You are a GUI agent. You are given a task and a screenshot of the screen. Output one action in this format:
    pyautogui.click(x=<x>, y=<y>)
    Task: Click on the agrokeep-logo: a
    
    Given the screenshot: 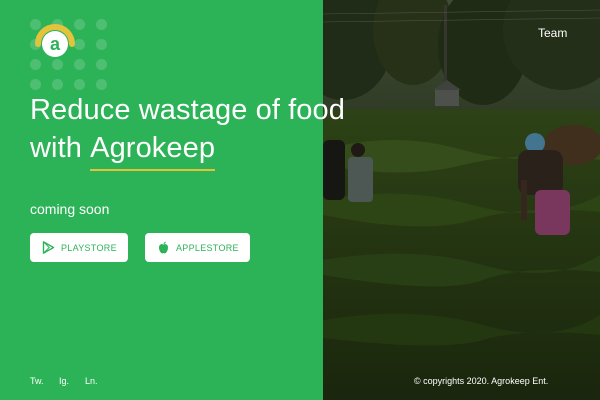 What is the action you would take?
    pyautogui.click(x=54, y=40)
    